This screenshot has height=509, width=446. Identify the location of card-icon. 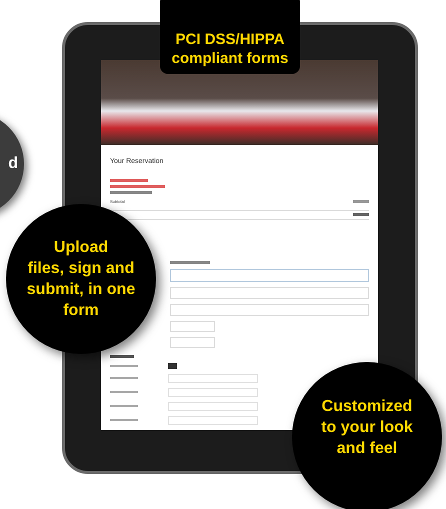
(172, 365).